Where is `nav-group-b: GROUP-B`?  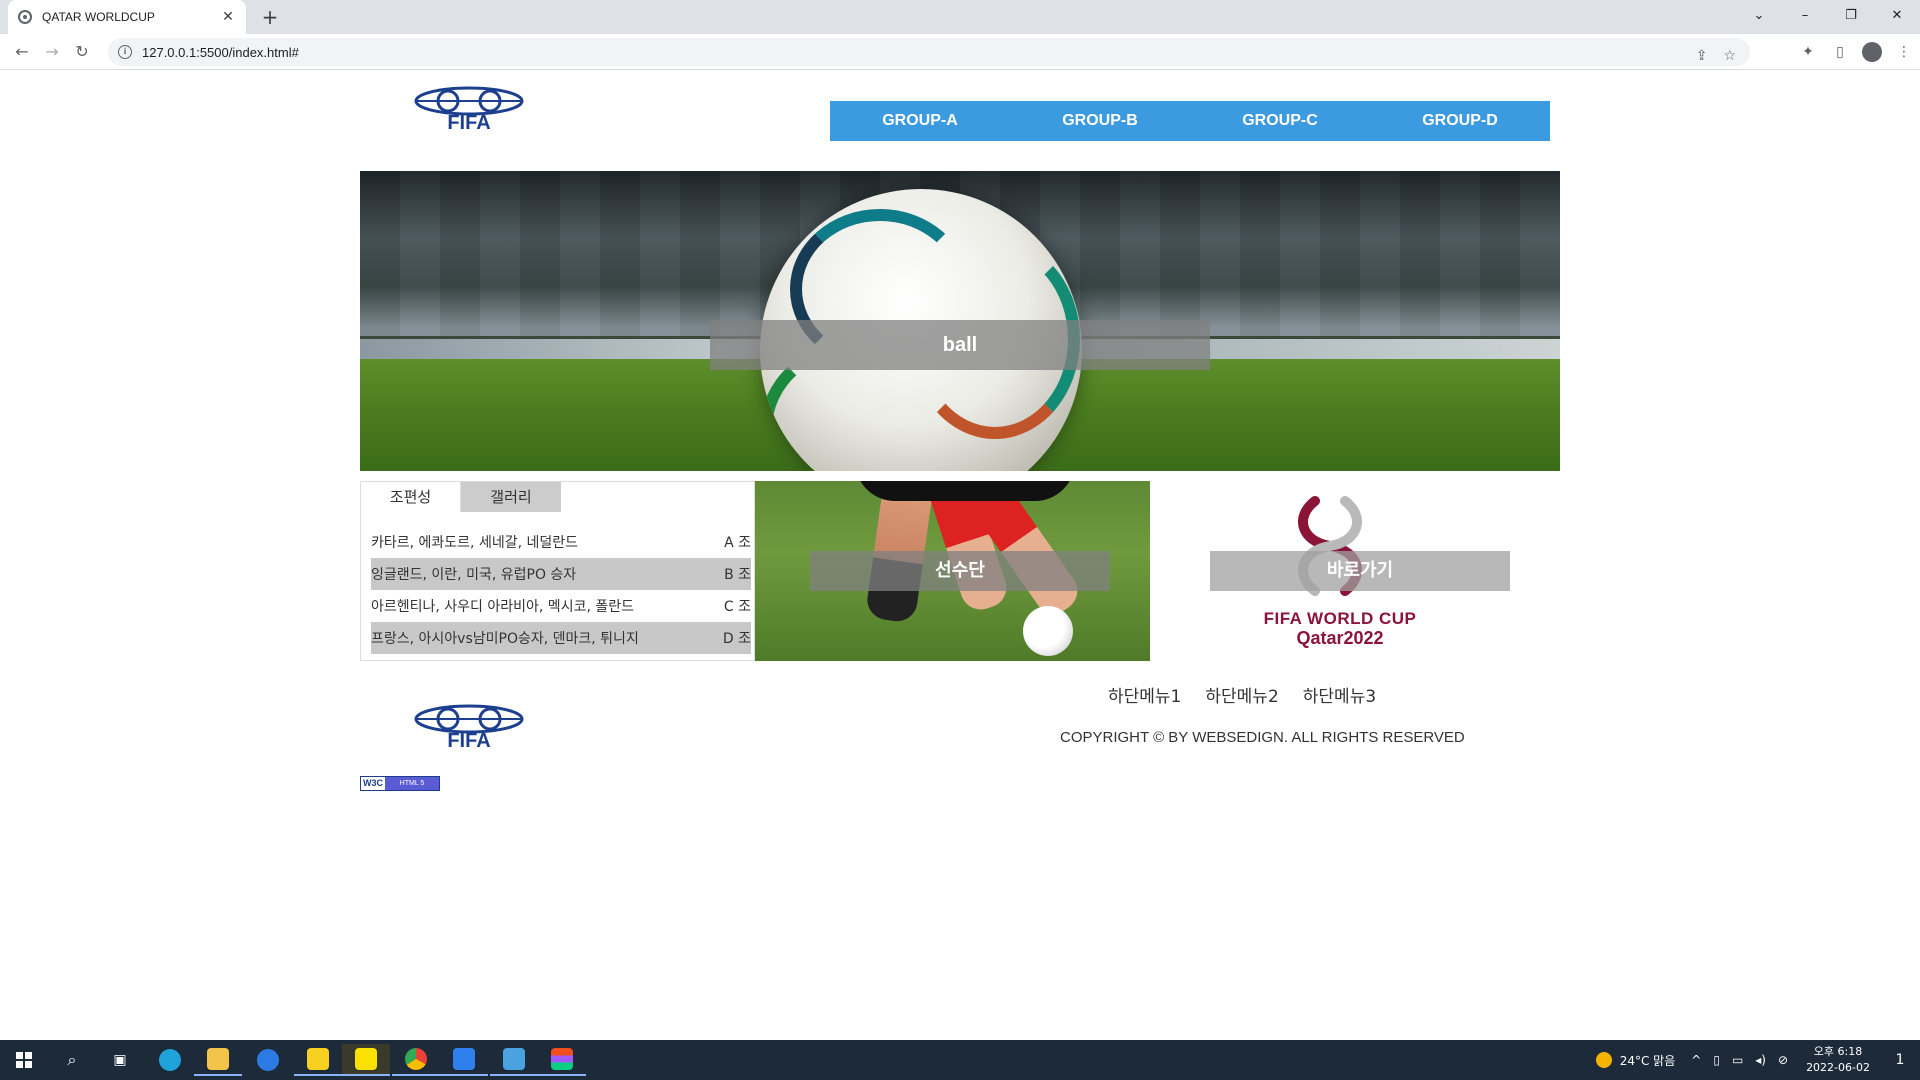 nav-group-b: GROUP-B is located at coordinates (1100, 121).